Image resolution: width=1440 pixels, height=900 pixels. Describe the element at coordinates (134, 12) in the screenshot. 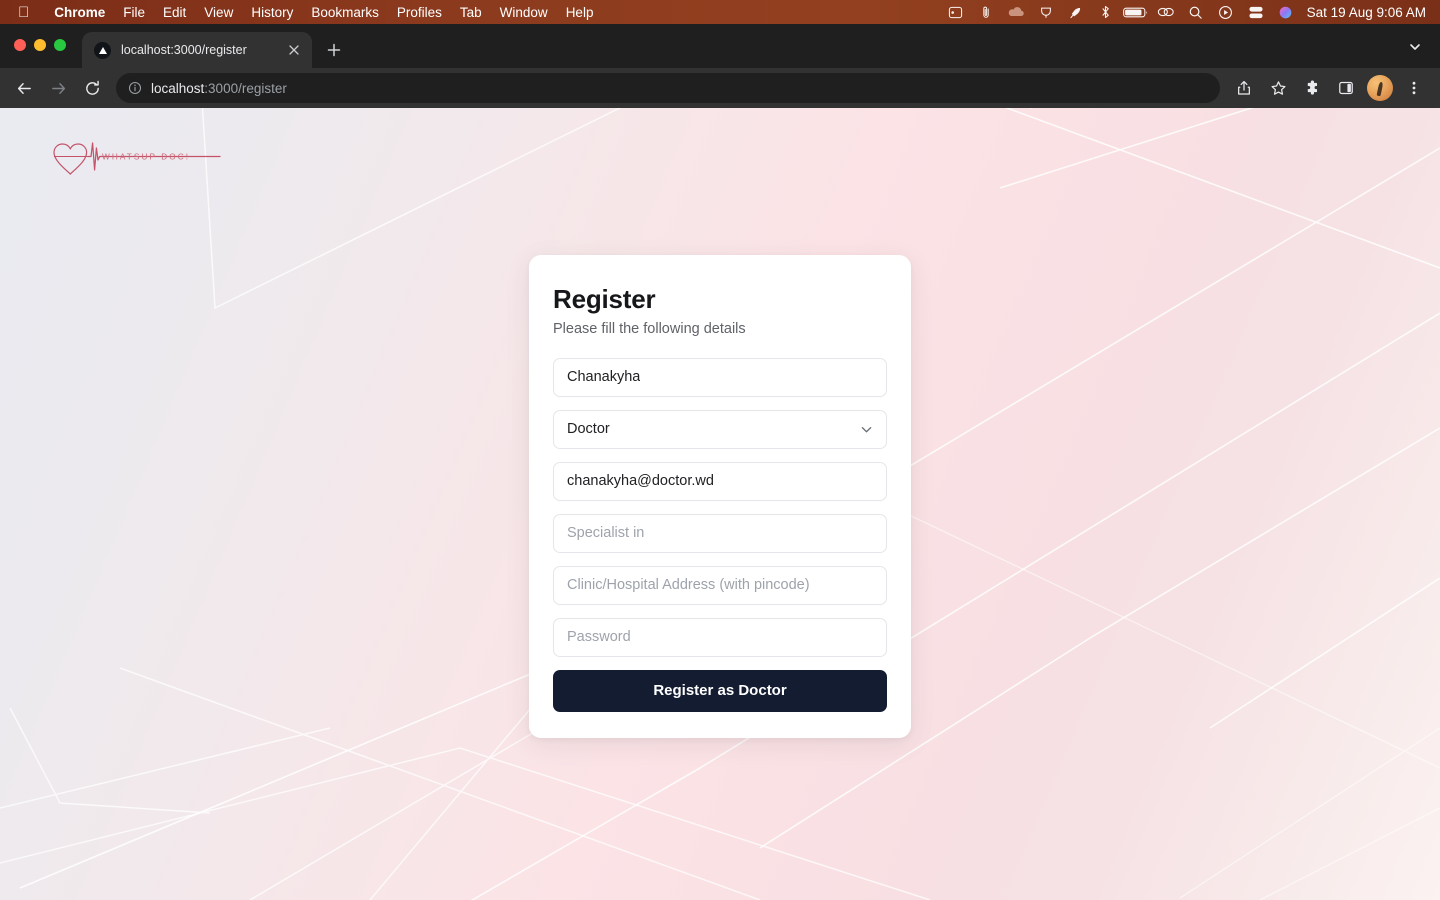

I see `menu-item-file: File` at that location.